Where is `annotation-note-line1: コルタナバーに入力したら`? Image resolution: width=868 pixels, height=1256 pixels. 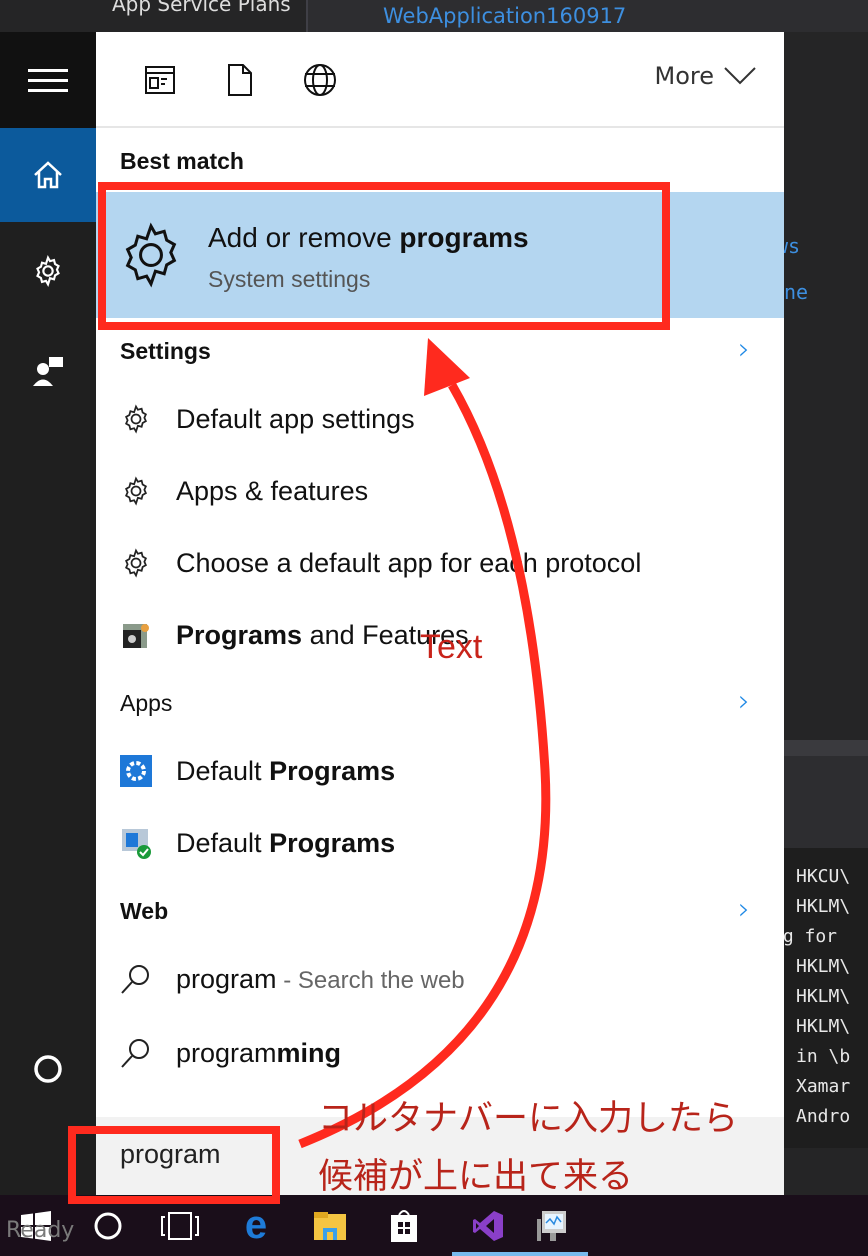
annotation-note-line1: コルタナバーに入力したら is located at coordinates (528, 1119).